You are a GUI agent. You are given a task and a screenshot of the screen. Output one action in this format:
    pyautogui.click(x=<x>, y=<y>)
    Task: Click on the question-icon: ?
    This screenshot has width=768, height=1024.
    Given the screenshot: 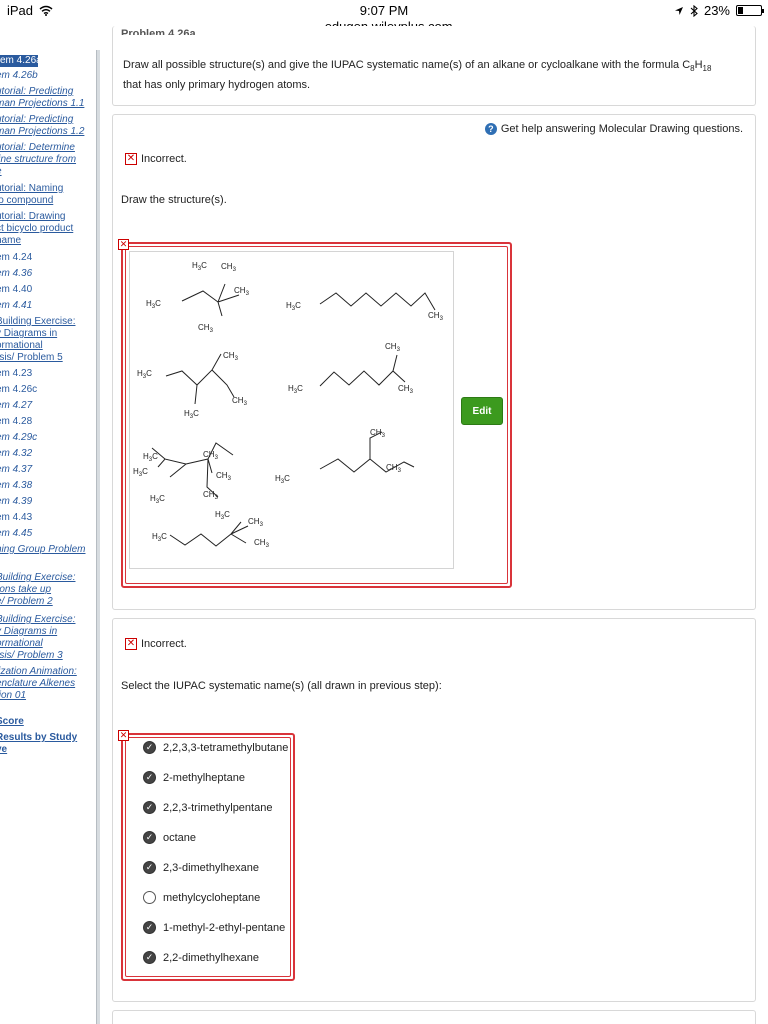 What is the action you would take?
    pyautogui.click(x=490, y=129)
    